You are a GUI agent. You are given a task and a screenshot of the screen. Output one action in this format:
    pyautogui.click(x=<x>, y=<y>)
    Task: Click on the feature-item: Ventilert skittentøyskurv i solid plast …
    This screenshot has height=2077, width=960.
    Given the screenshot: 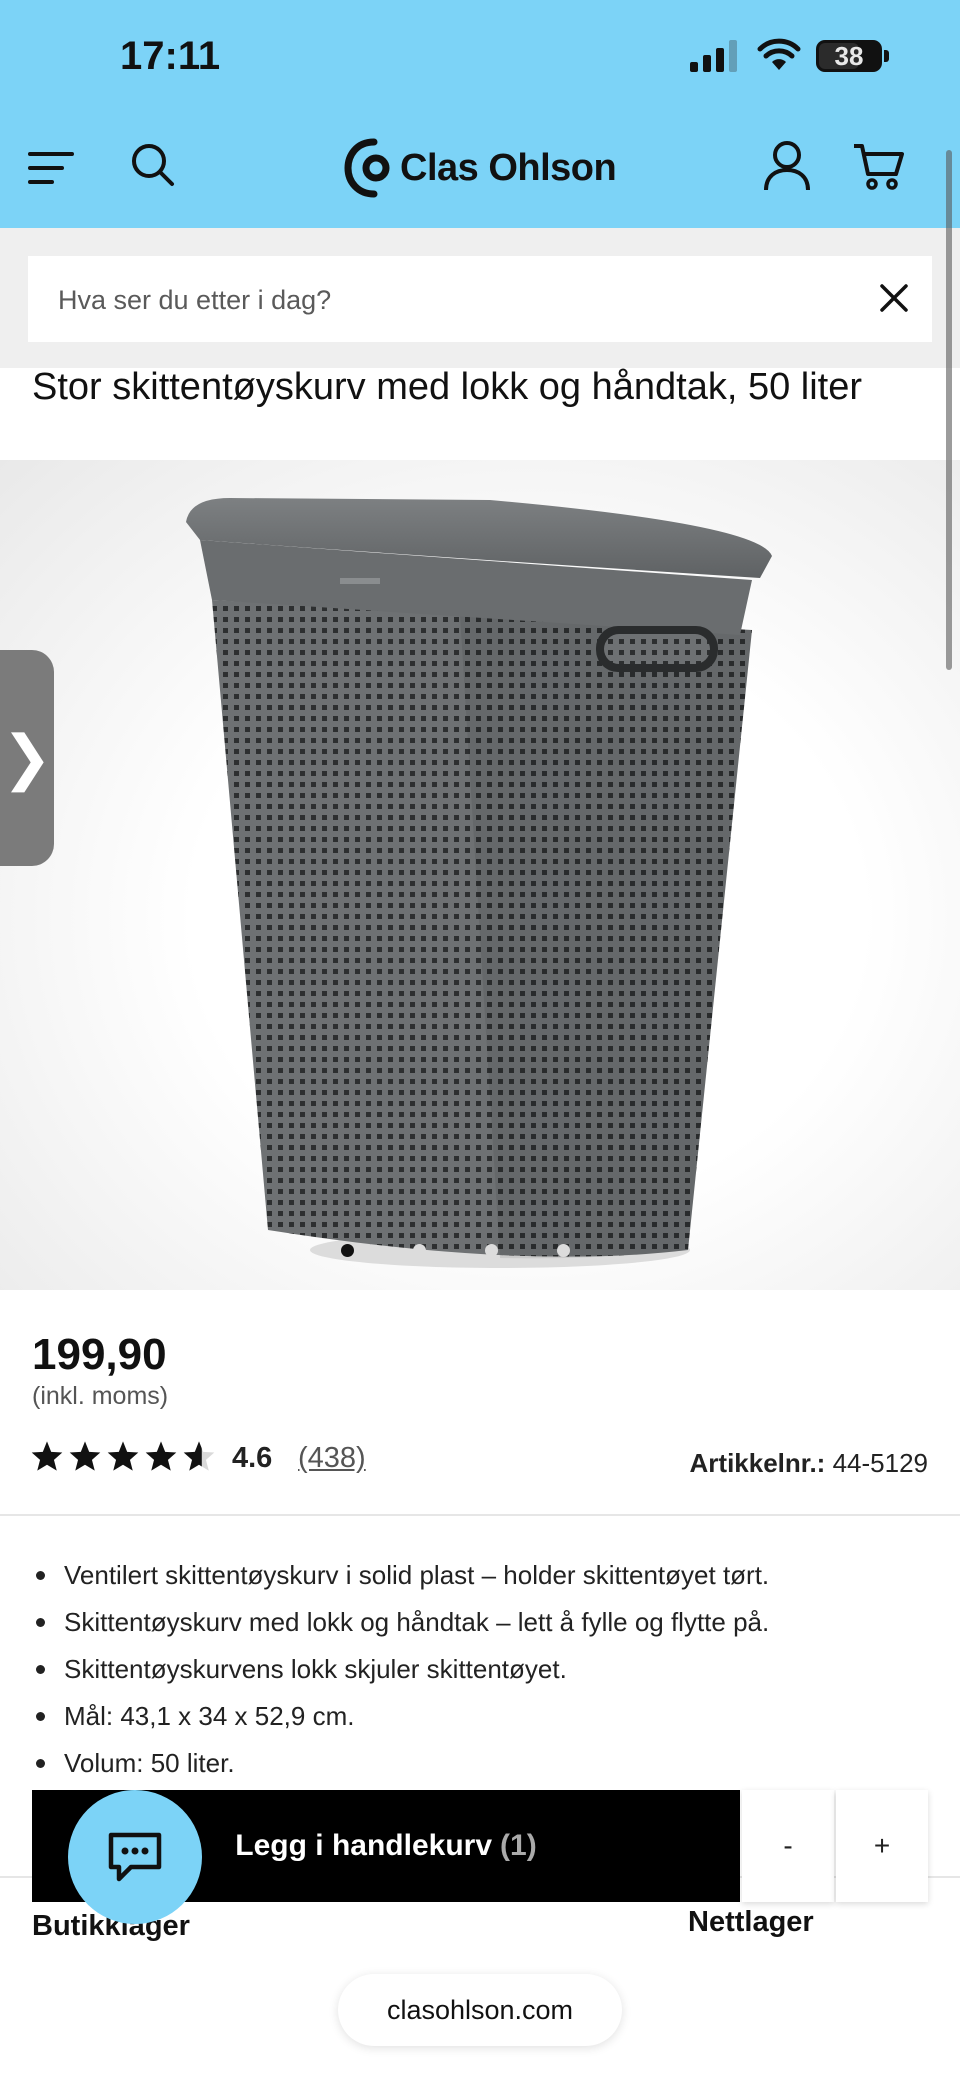 What is the action you would take?
    pyautogui.click(x=482, y=1575)
    